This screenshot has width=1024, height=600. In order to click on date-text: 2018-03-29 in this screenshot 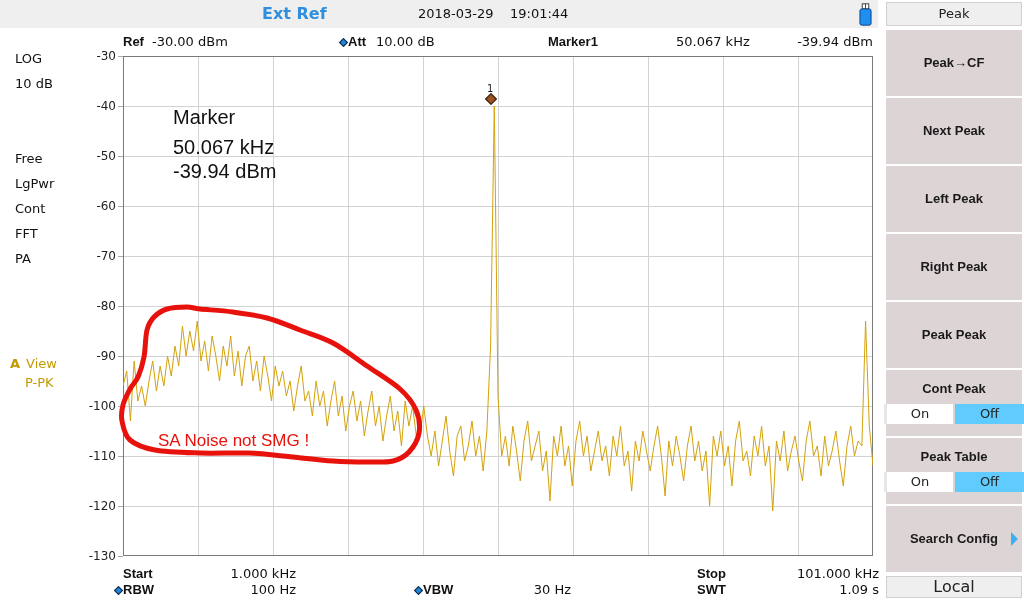, I will do `click(456, 14)`.